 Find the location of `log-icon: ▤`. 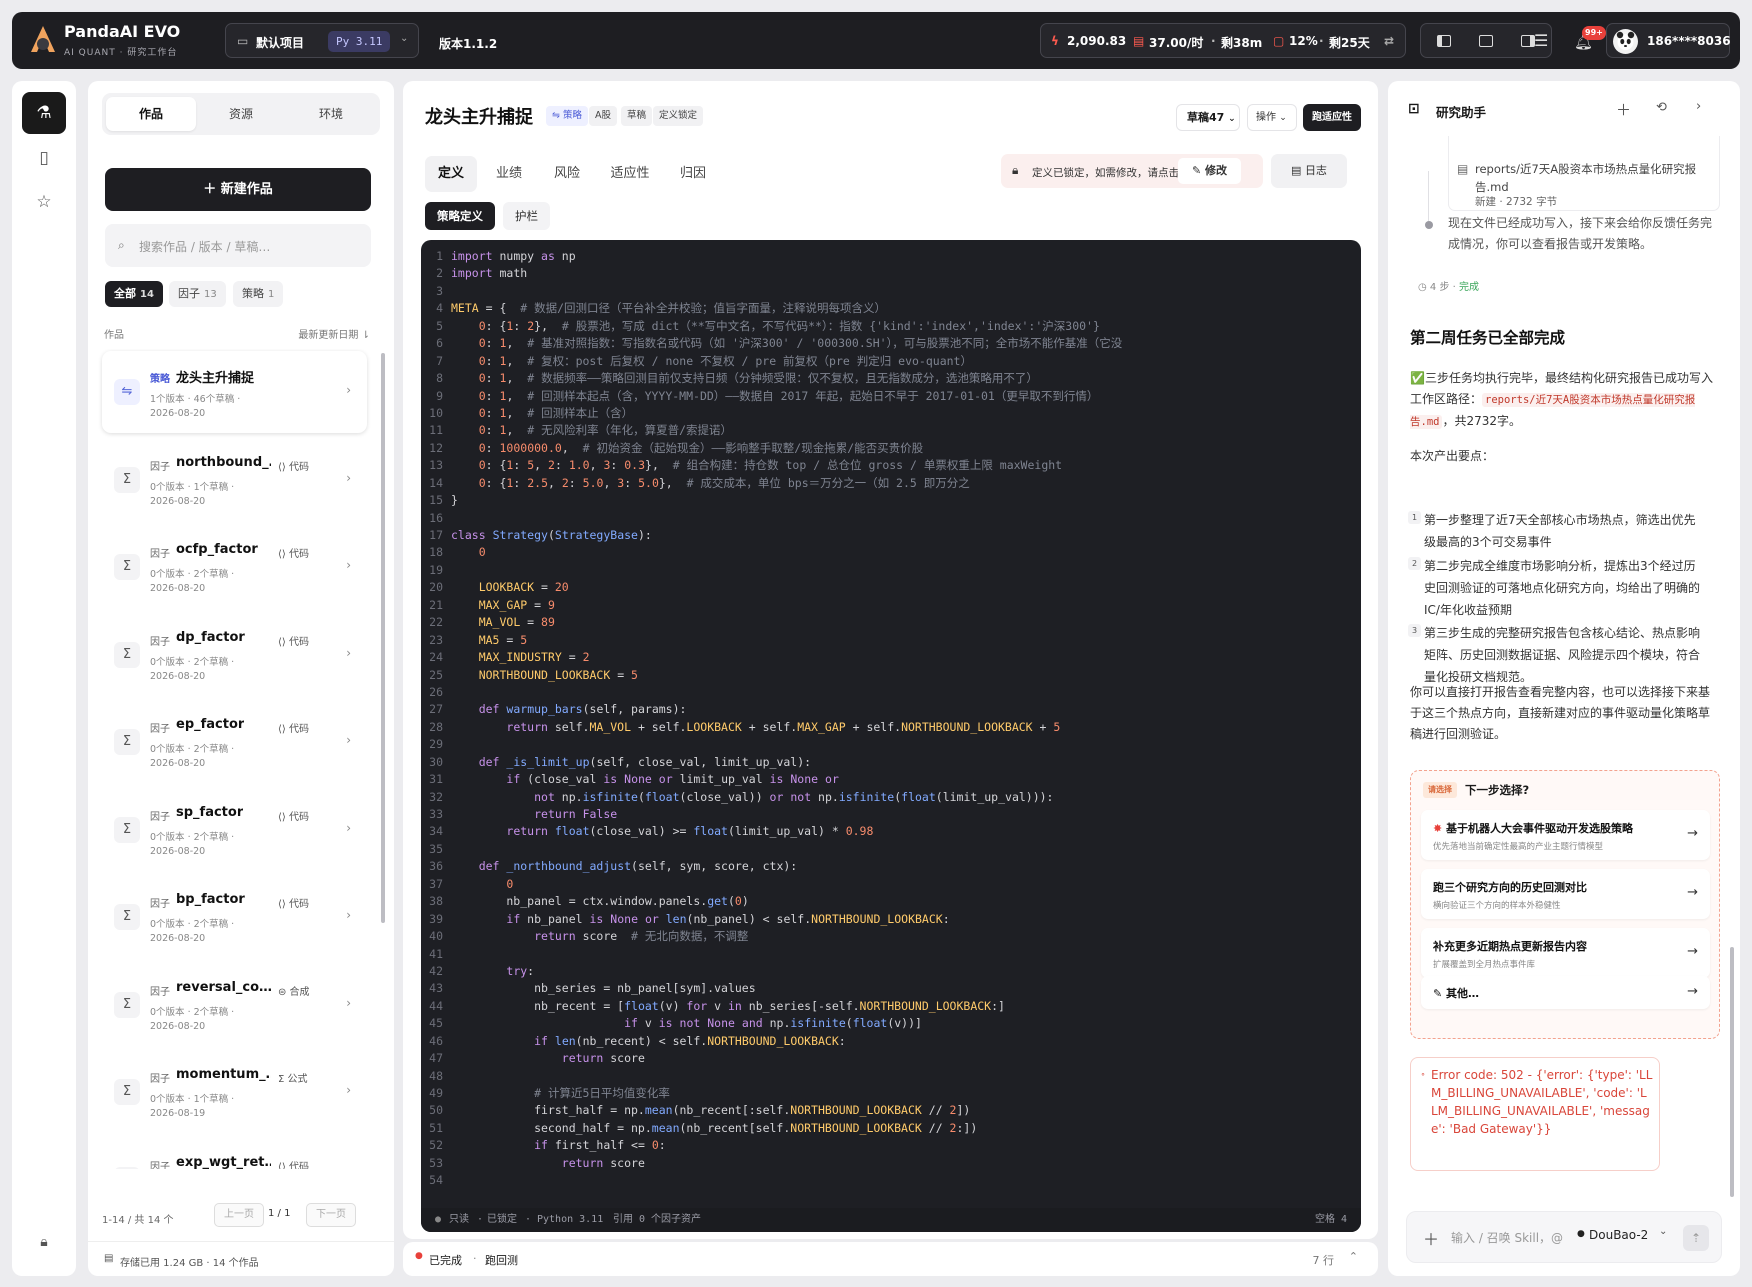

log-icon: ▤ is located at coordinates (1298, 170).